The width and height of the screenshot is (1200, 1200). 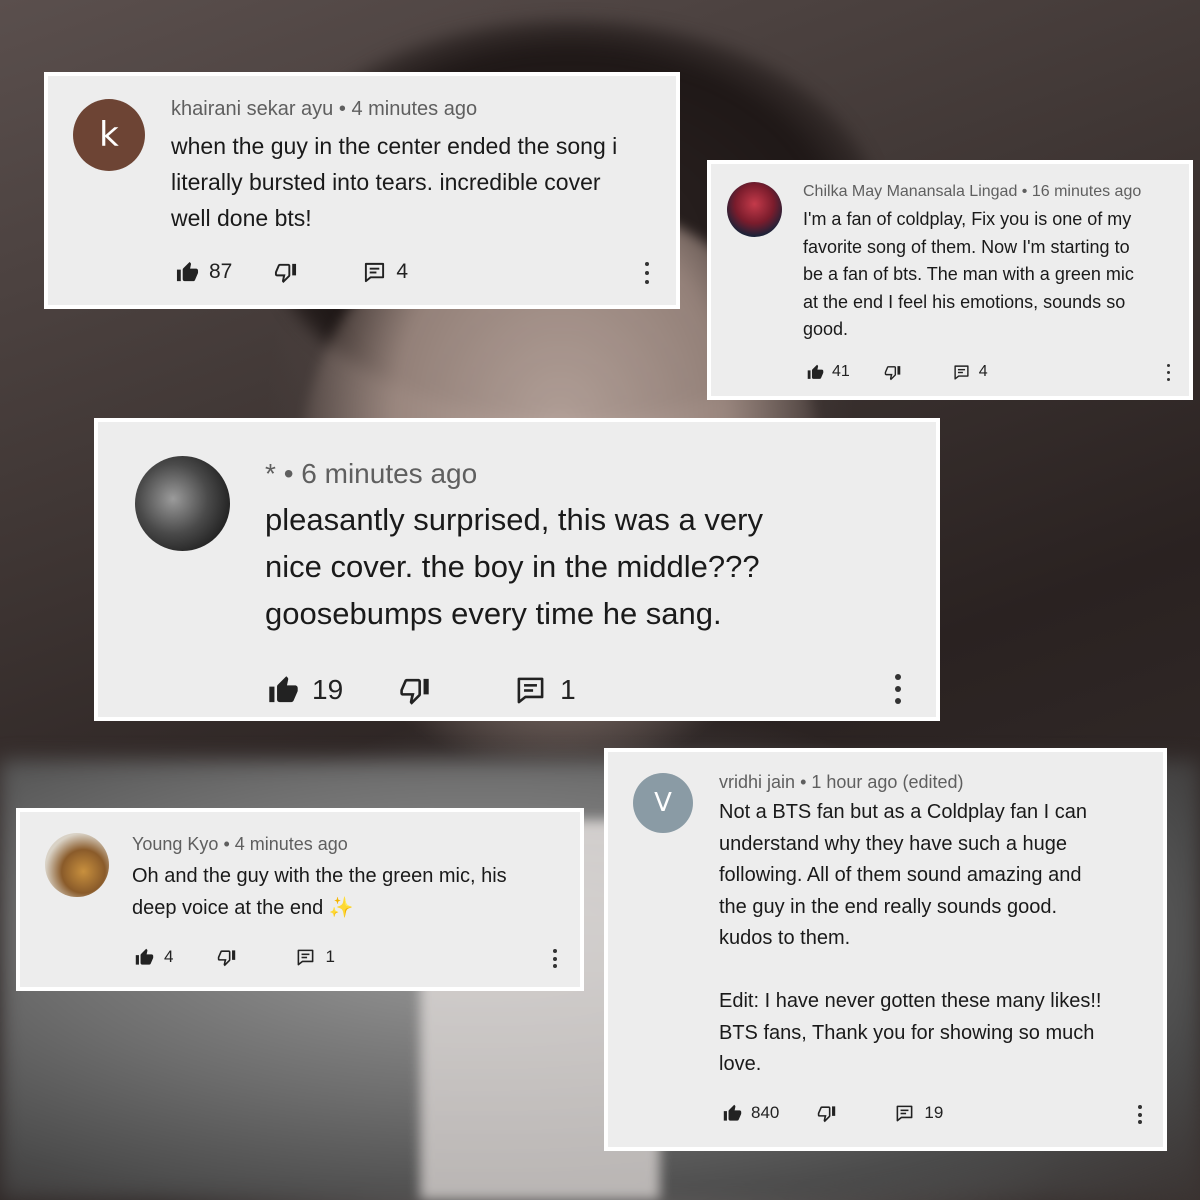 I want to click on like-button: 19, so click(x=305, y=690).